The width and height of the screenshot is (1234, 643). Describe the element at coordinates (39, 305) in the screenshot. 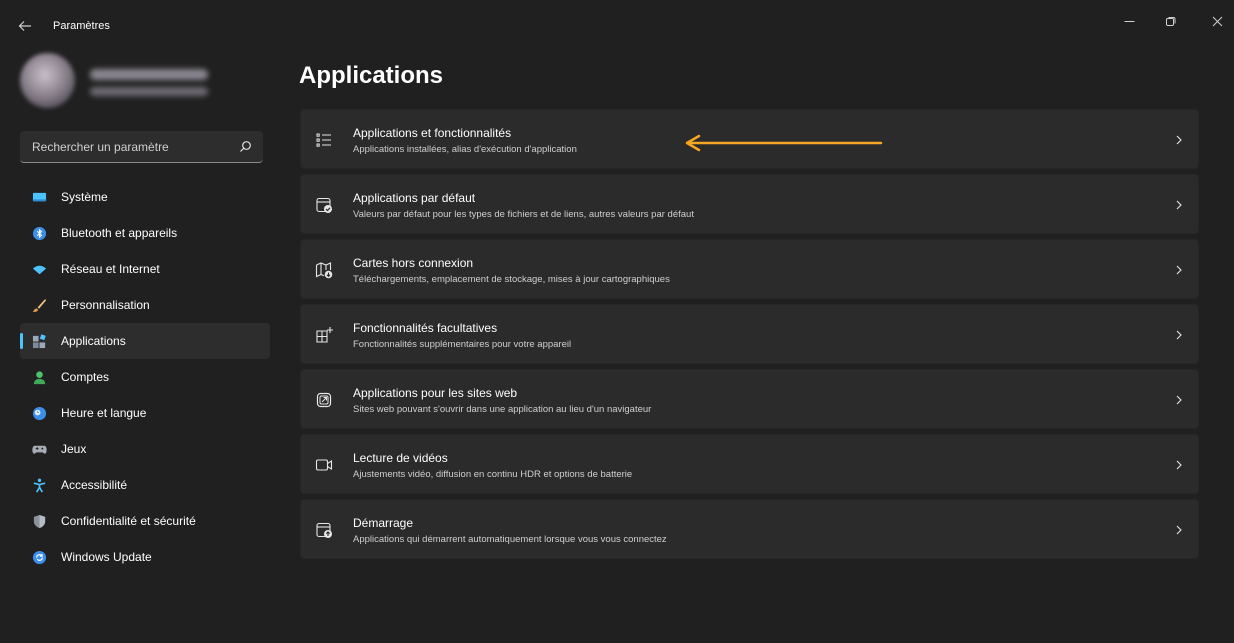

I see `brush-icon` at that location.